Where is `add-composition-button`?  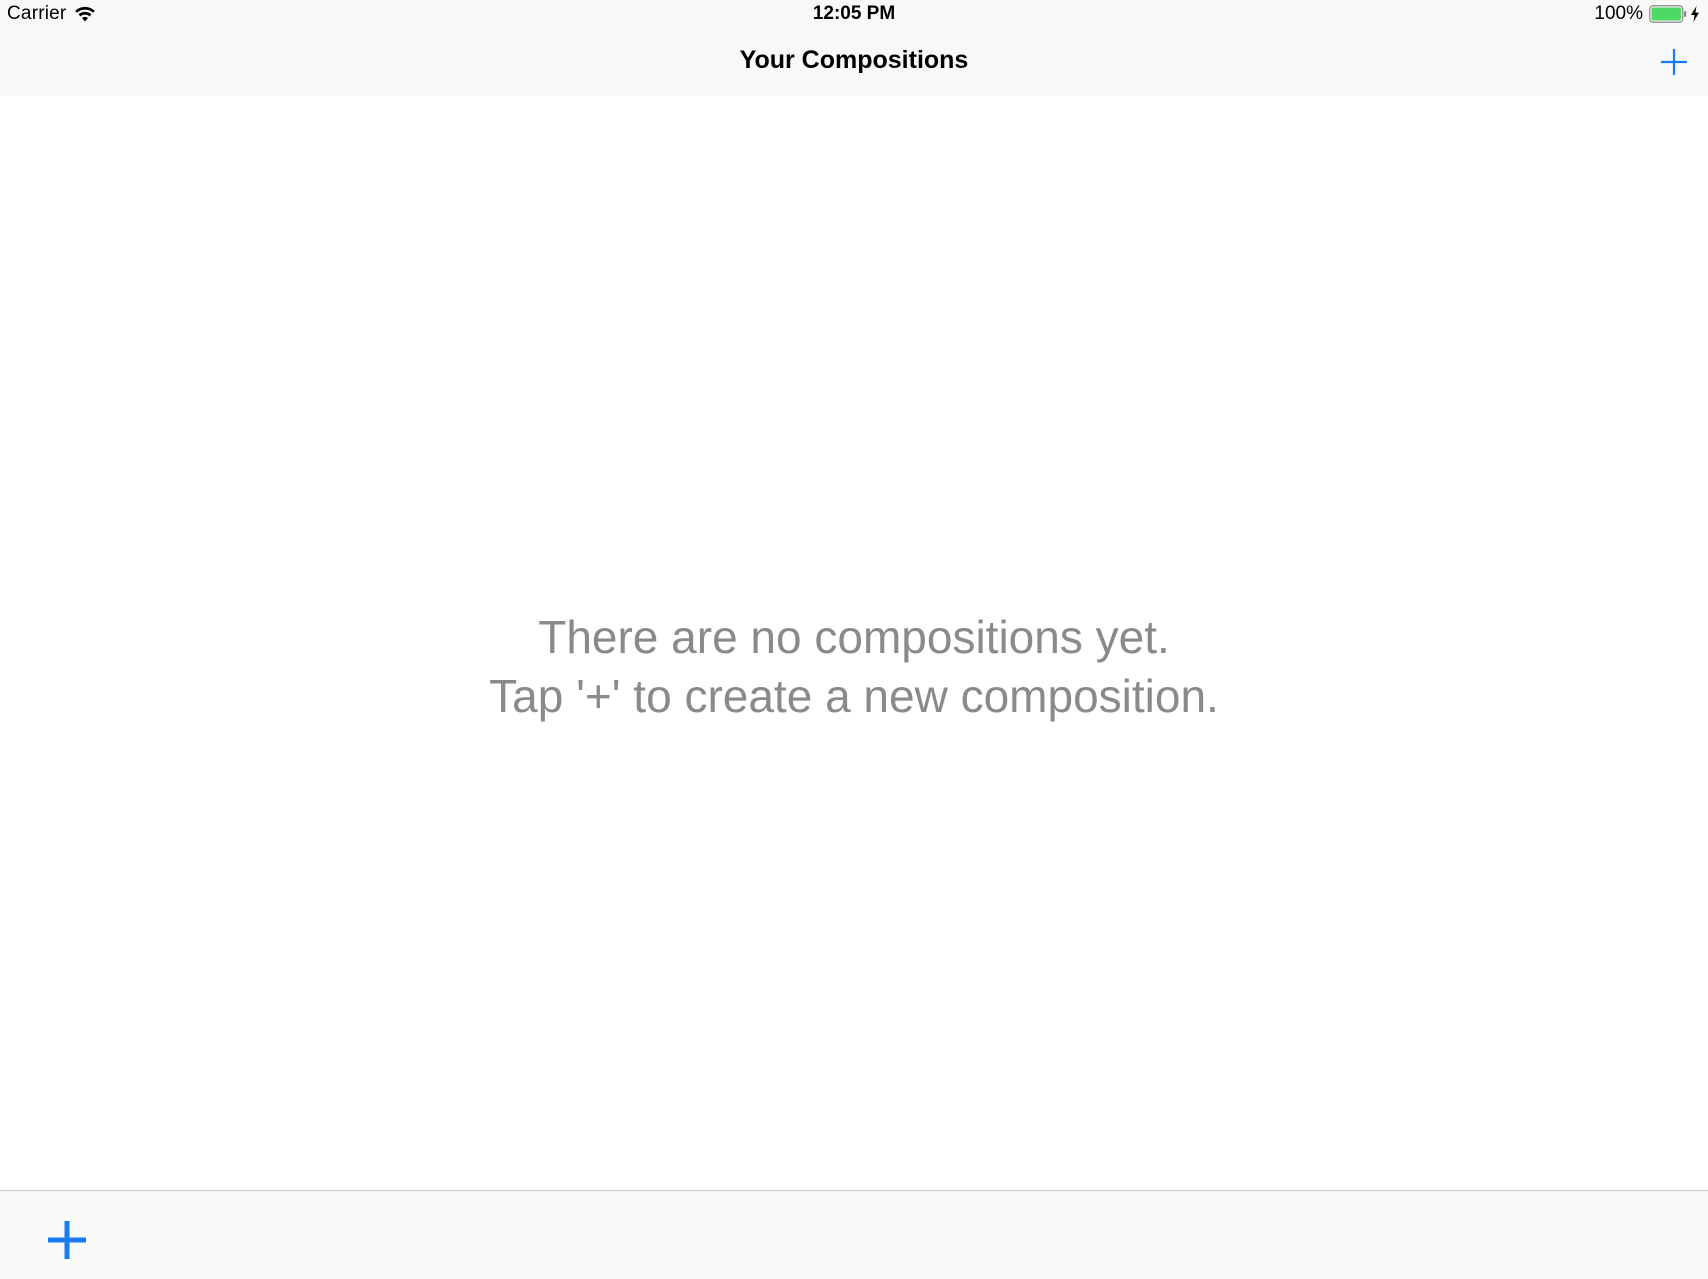 add-composition-button is located at coordinates (1674, 62).